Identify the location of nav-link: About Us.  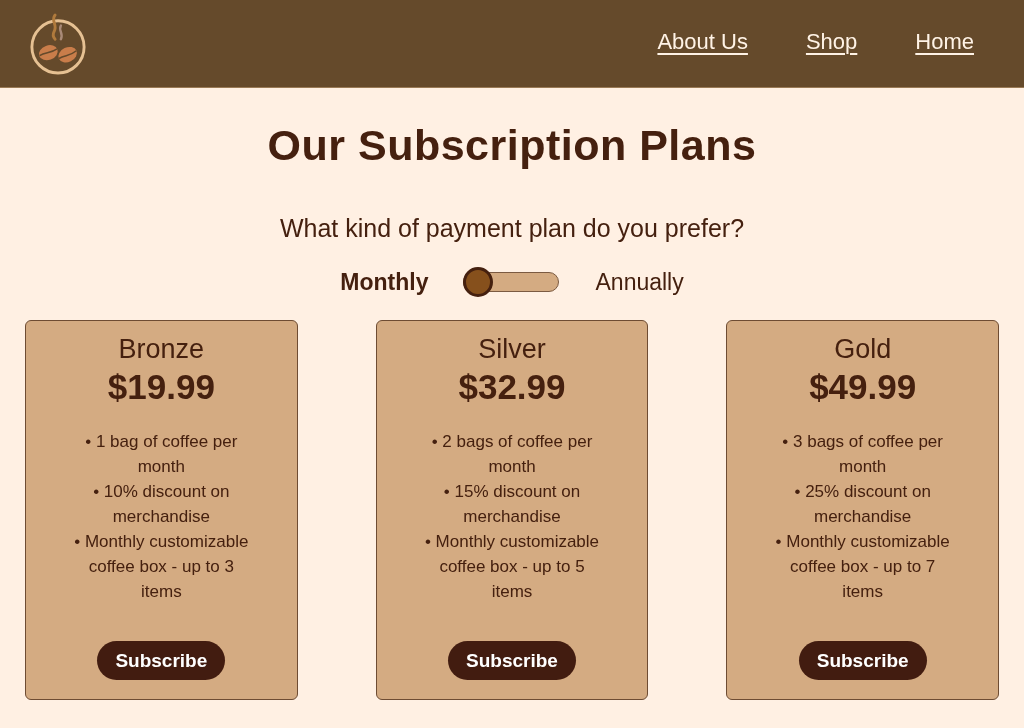
(702, 41).